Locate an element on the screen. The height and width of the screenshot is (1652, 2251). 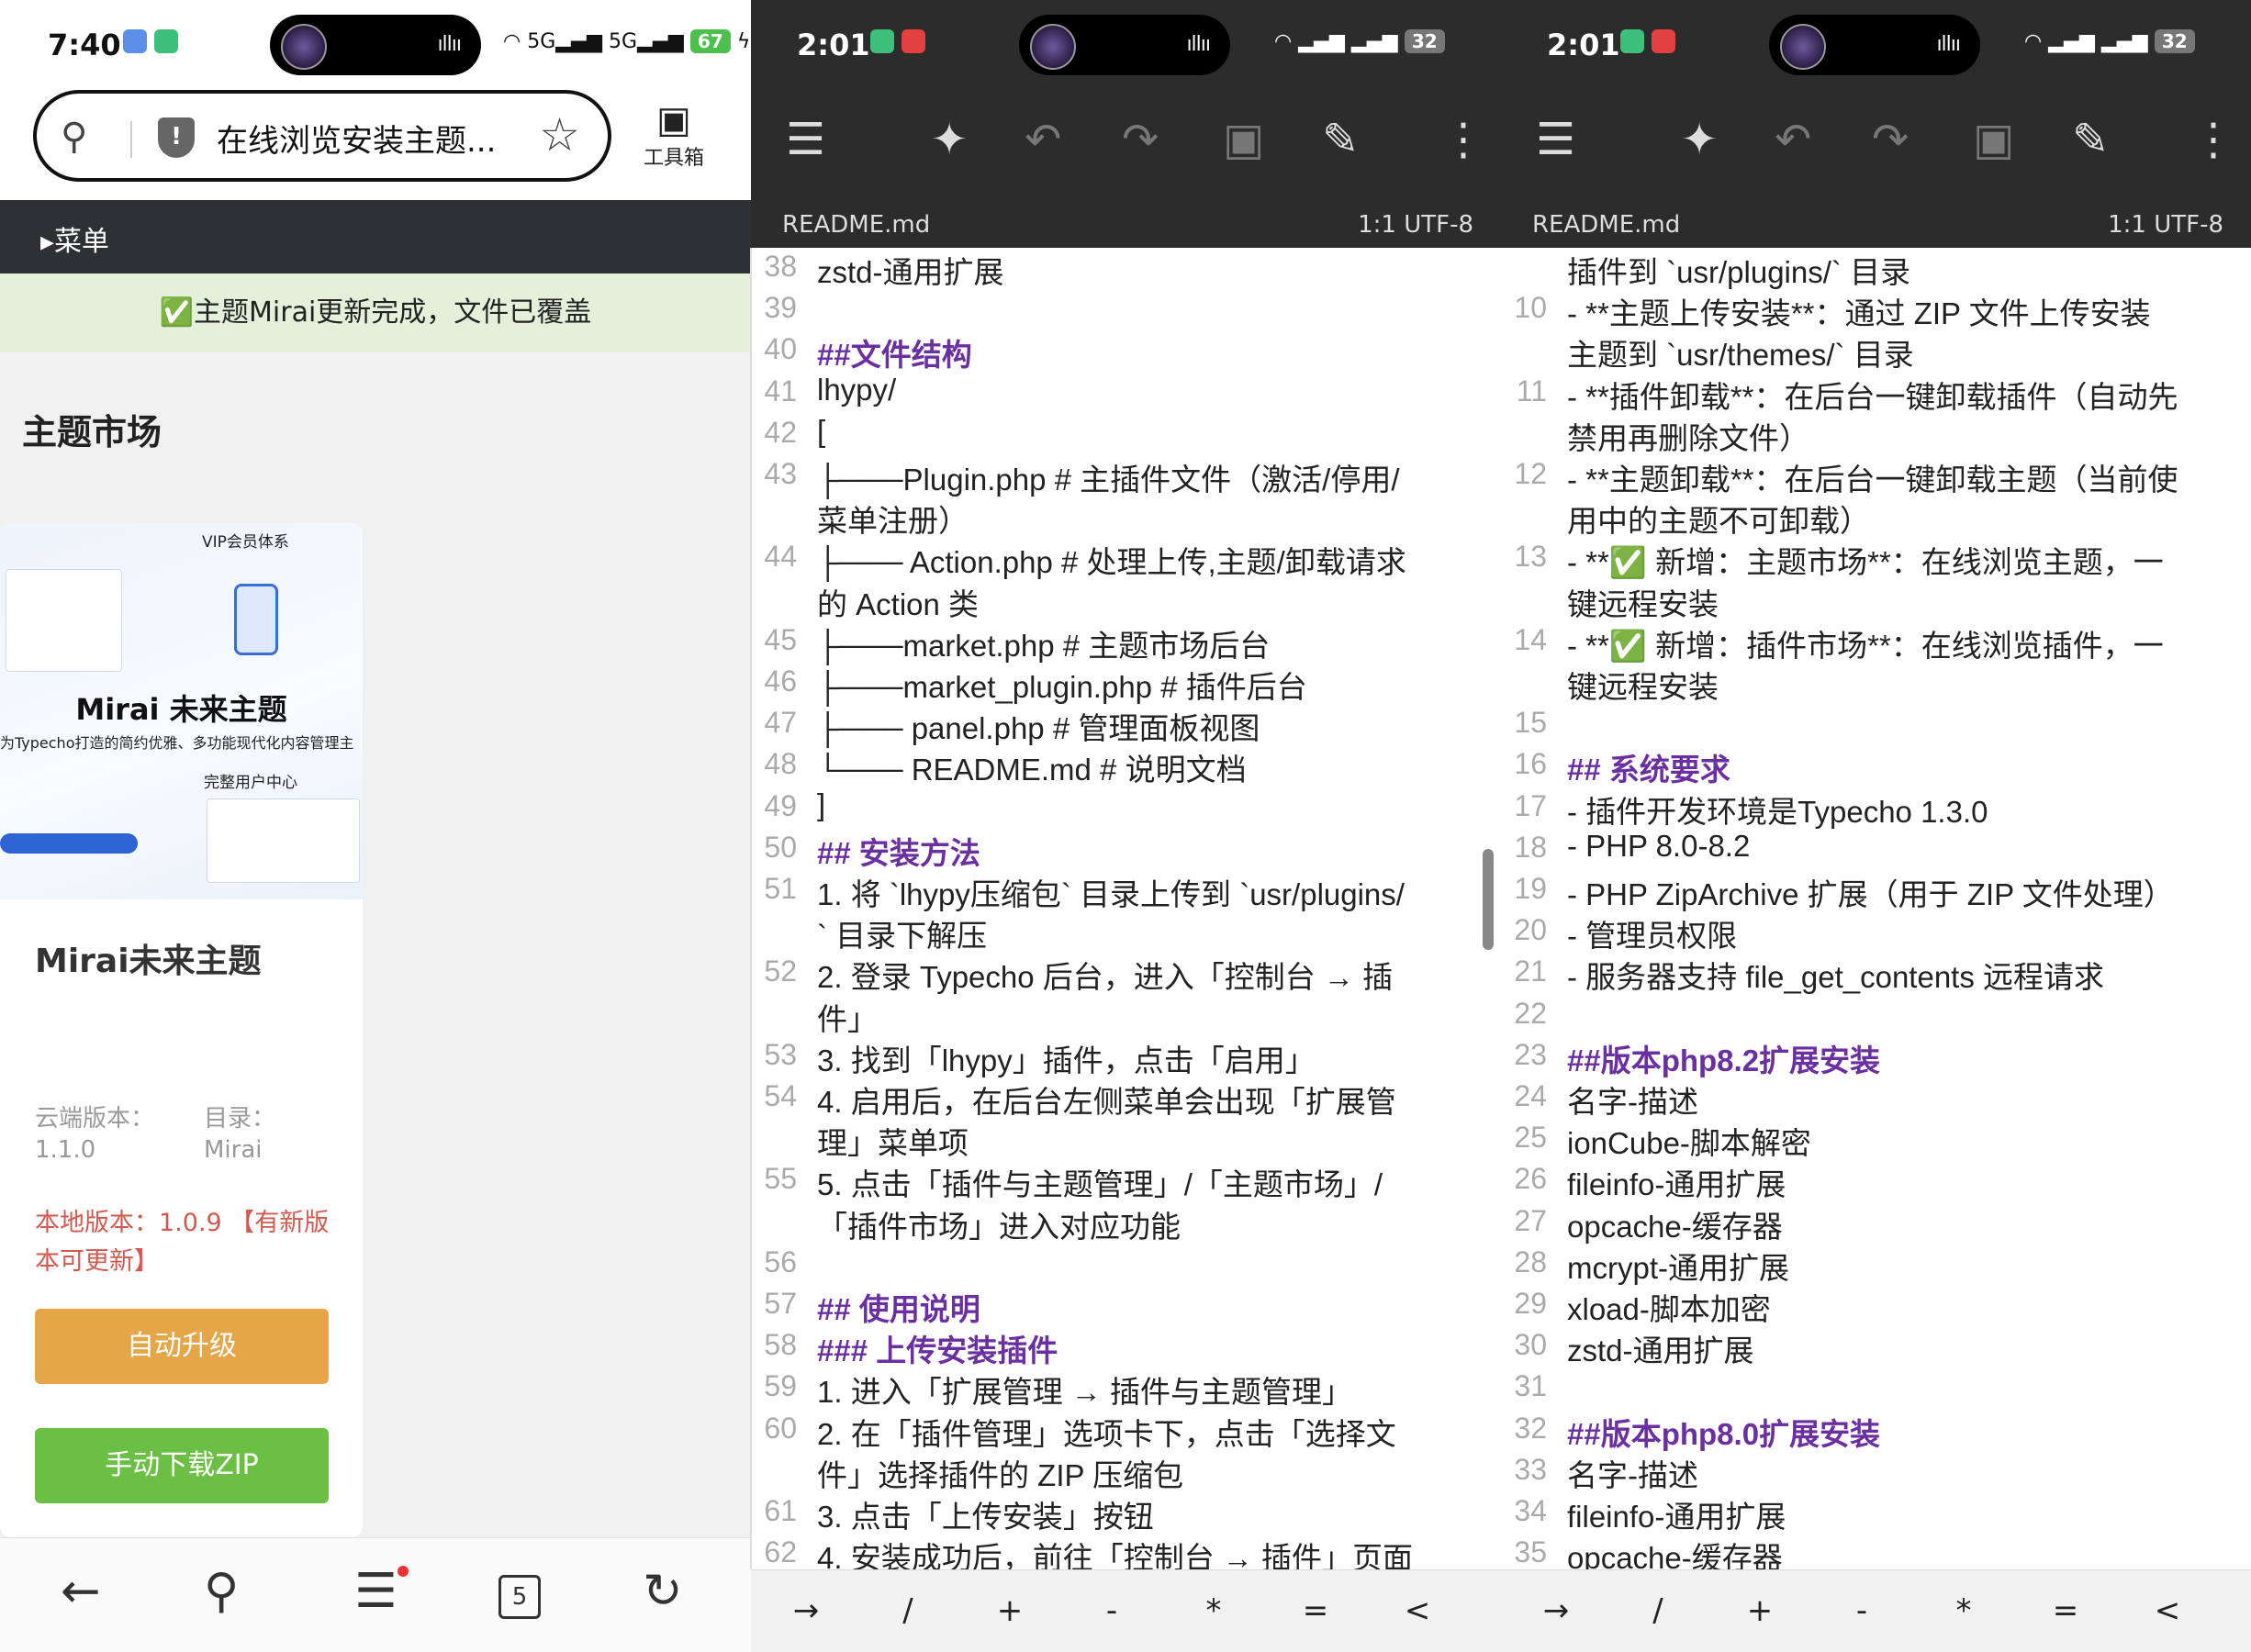
tabs-button: 5 is located at coordinates (519, 1597).